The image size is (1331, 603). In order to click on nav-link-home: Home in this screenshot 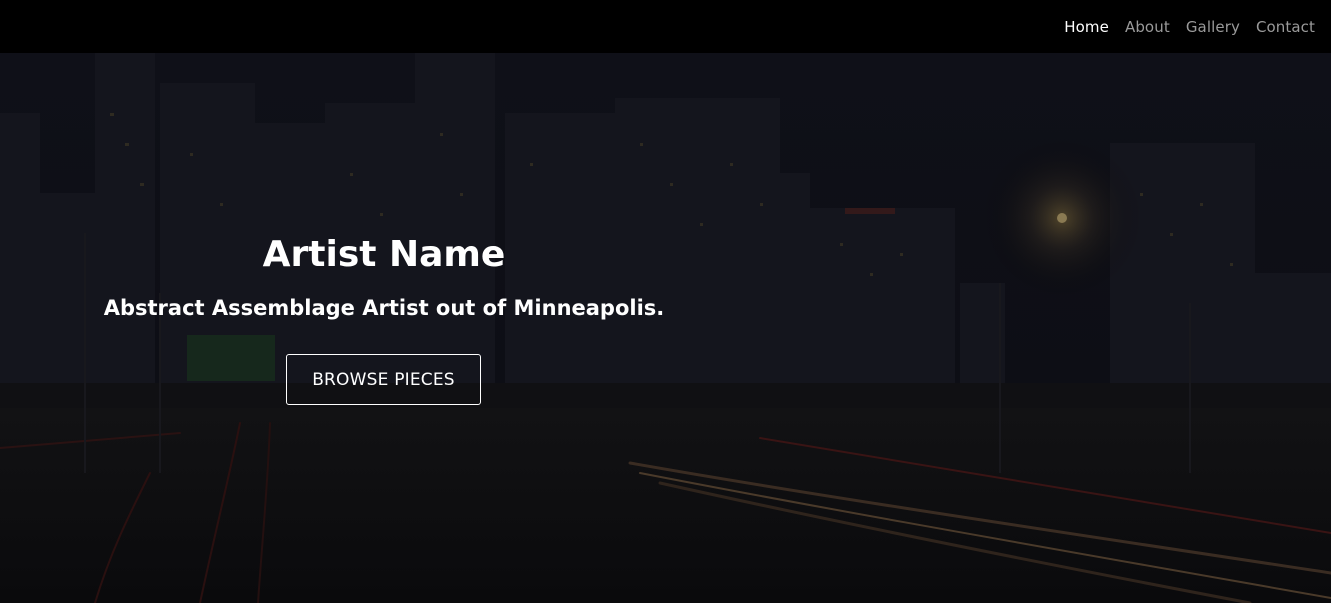, I will do `click(1086, 27)`.